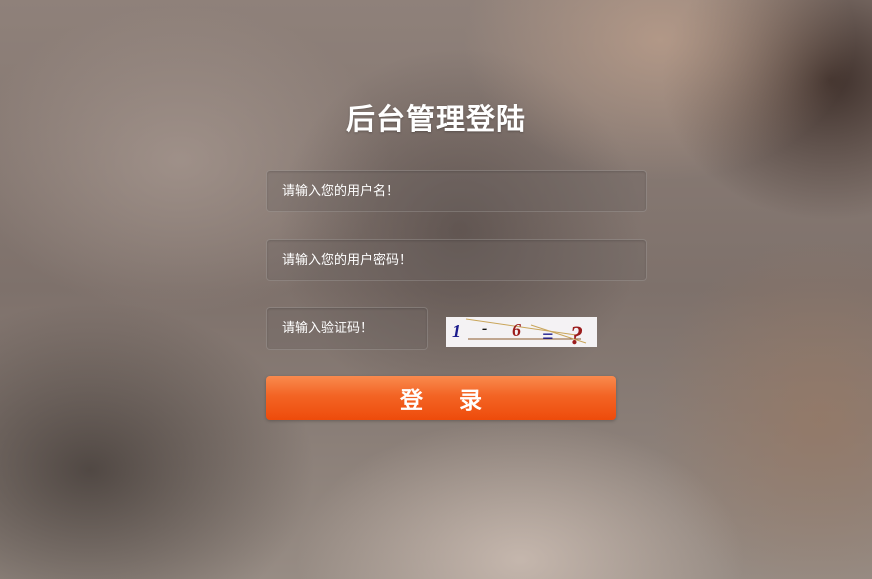  I want to click on captcha-char: -, so click(484, 328).